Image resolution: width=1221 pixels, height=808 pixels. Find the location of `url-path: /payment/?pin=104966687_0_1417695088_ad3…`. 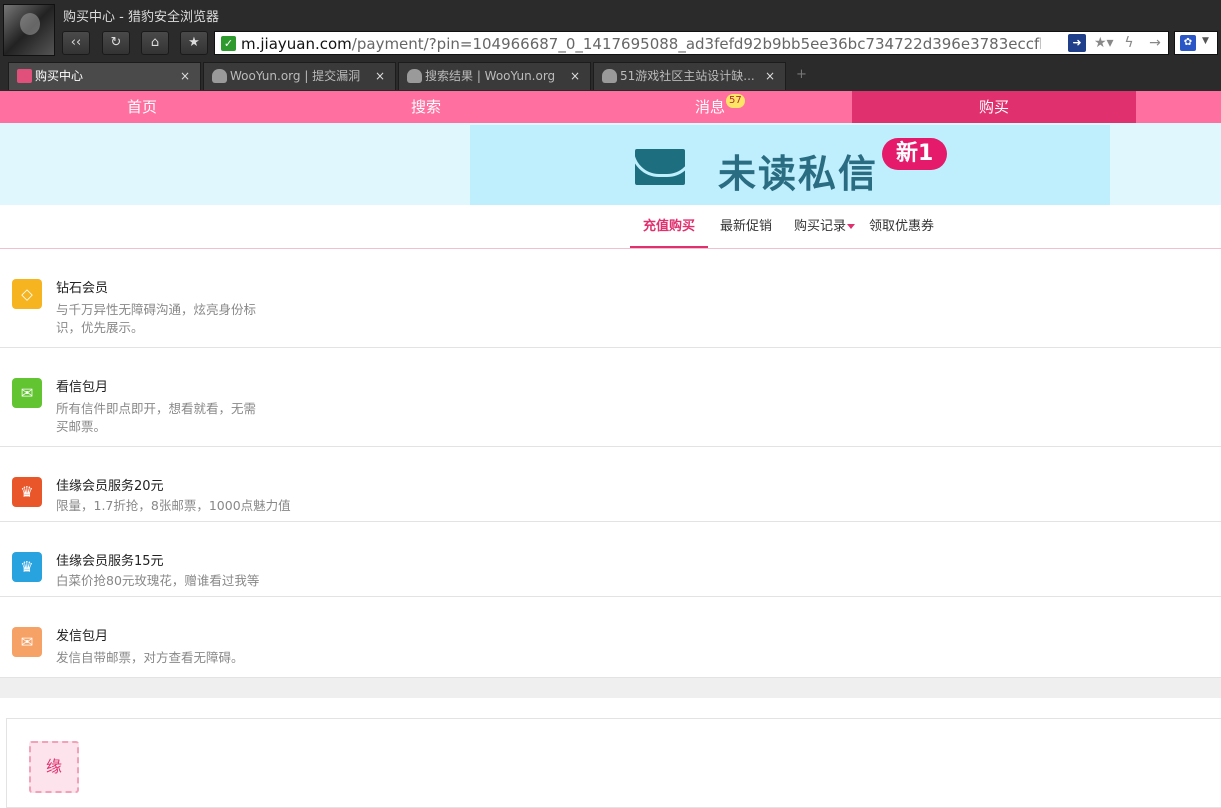

url-path: /payment/?pin=104966687_0_1417695088_ad3… is located at coordinates (696, 44).